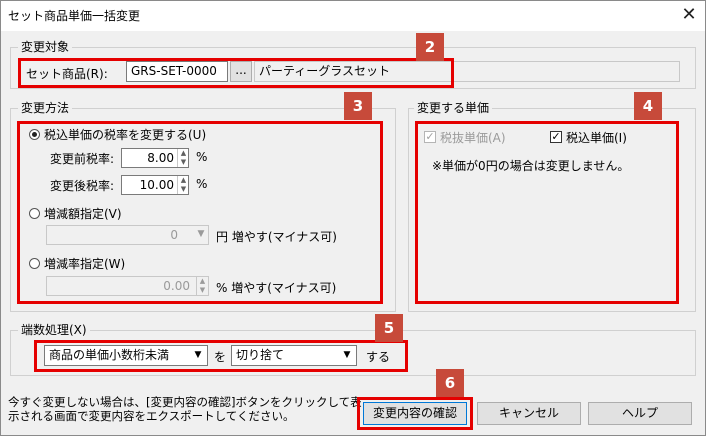 This screenshot has height=436, width=706. I want to click on cancel-button: キャンセル, so click(529, 413).